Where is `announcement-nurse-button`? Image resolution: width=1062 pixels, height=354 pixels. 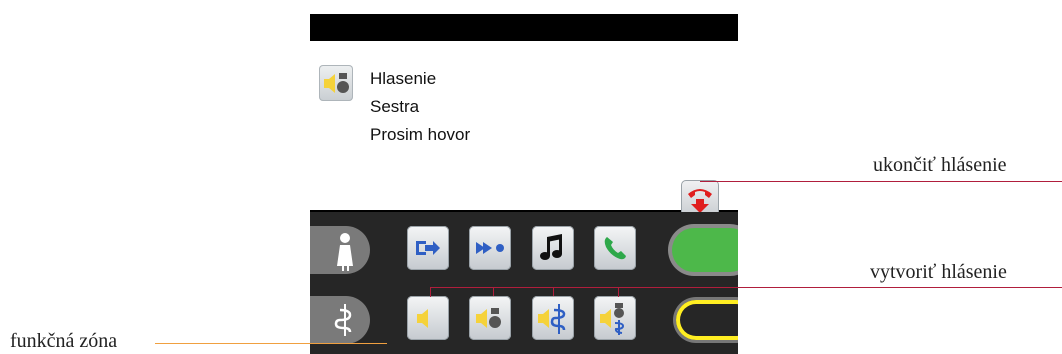 announcement-nurse-button is located at coordinates (490, 318).